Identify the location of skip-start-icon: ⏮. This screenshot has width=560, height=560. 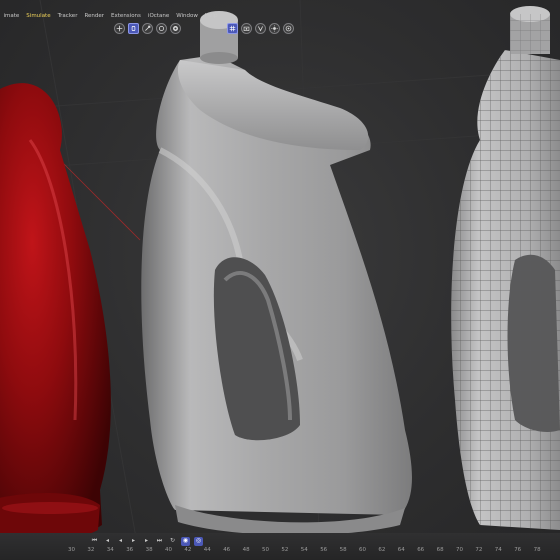
(94, 541).